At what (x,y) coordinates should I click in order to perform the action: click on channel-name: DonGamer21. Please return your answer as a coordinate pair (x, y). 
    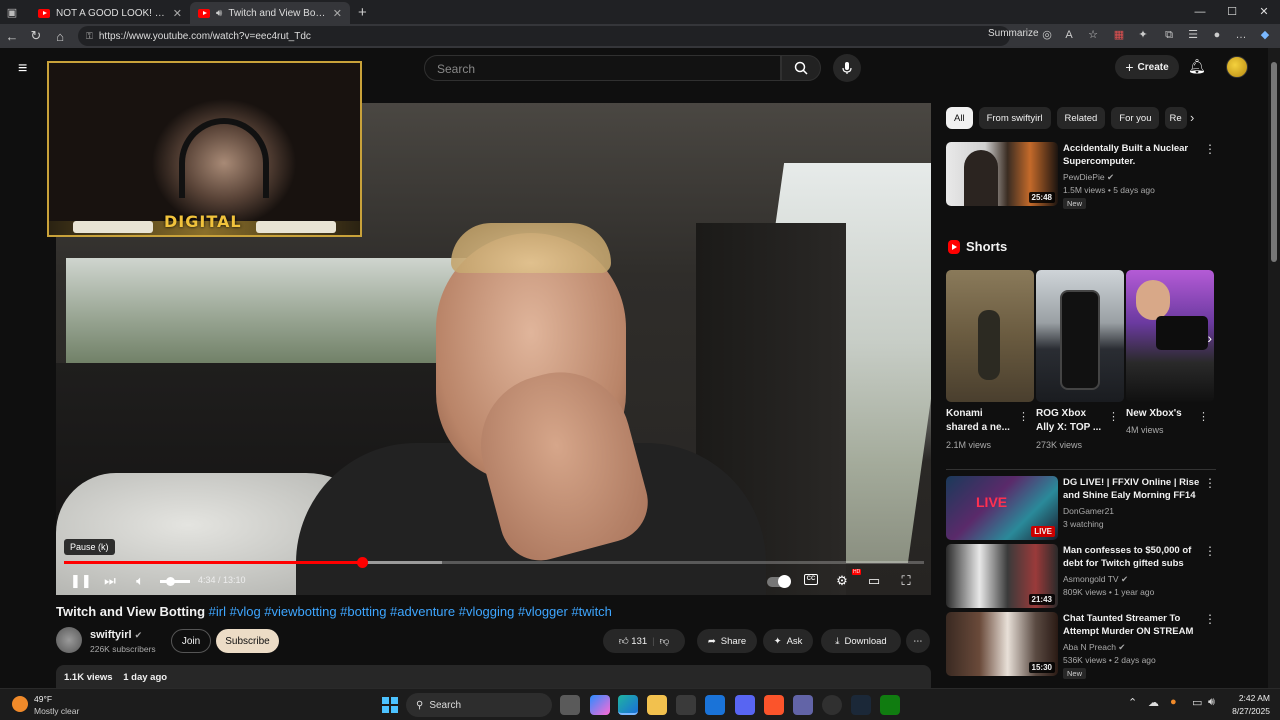
    Looking at the image, I should click on (1088, 511).